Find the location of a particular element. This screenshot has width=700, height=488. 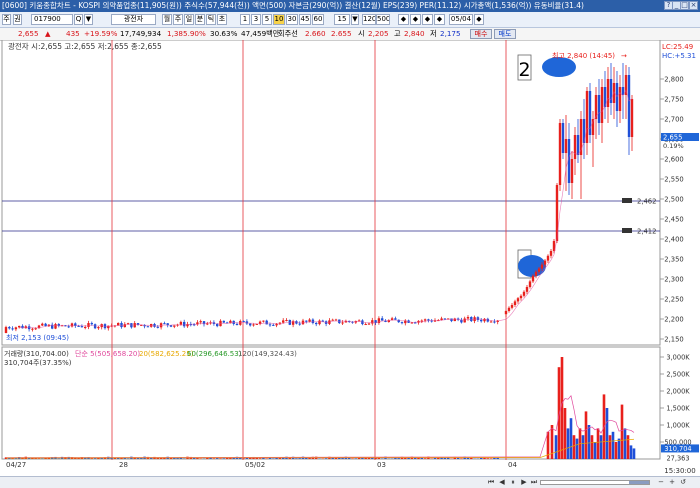

volume-tick-label: 27,363 is located at coordinates (677, 459).